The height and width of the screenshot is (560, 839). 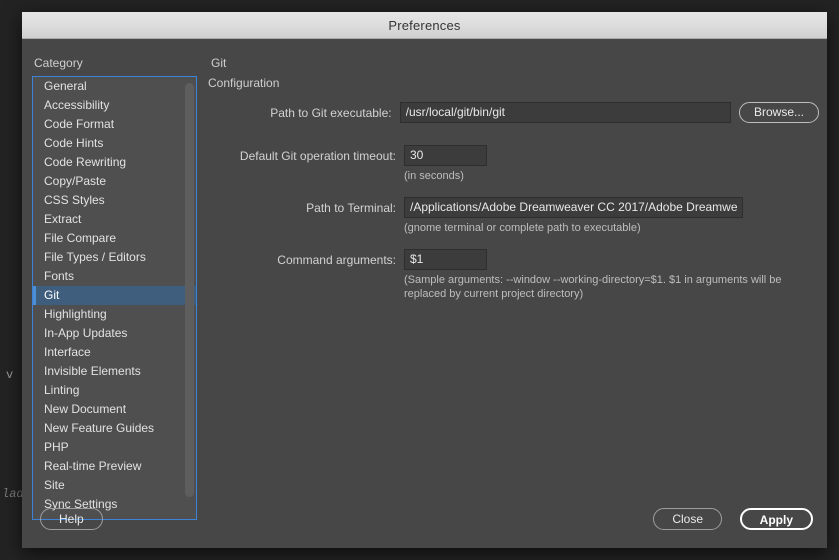 I want to click on sidebar-item-css-styles: CSS Styles, so click(x=114, y=200).